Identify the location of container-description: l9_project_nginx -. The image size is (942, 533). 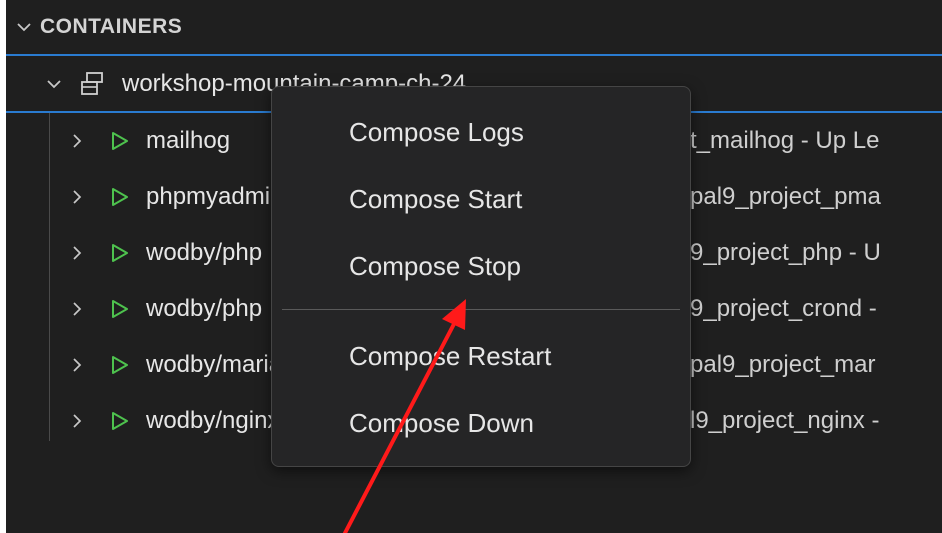
(785, 420).